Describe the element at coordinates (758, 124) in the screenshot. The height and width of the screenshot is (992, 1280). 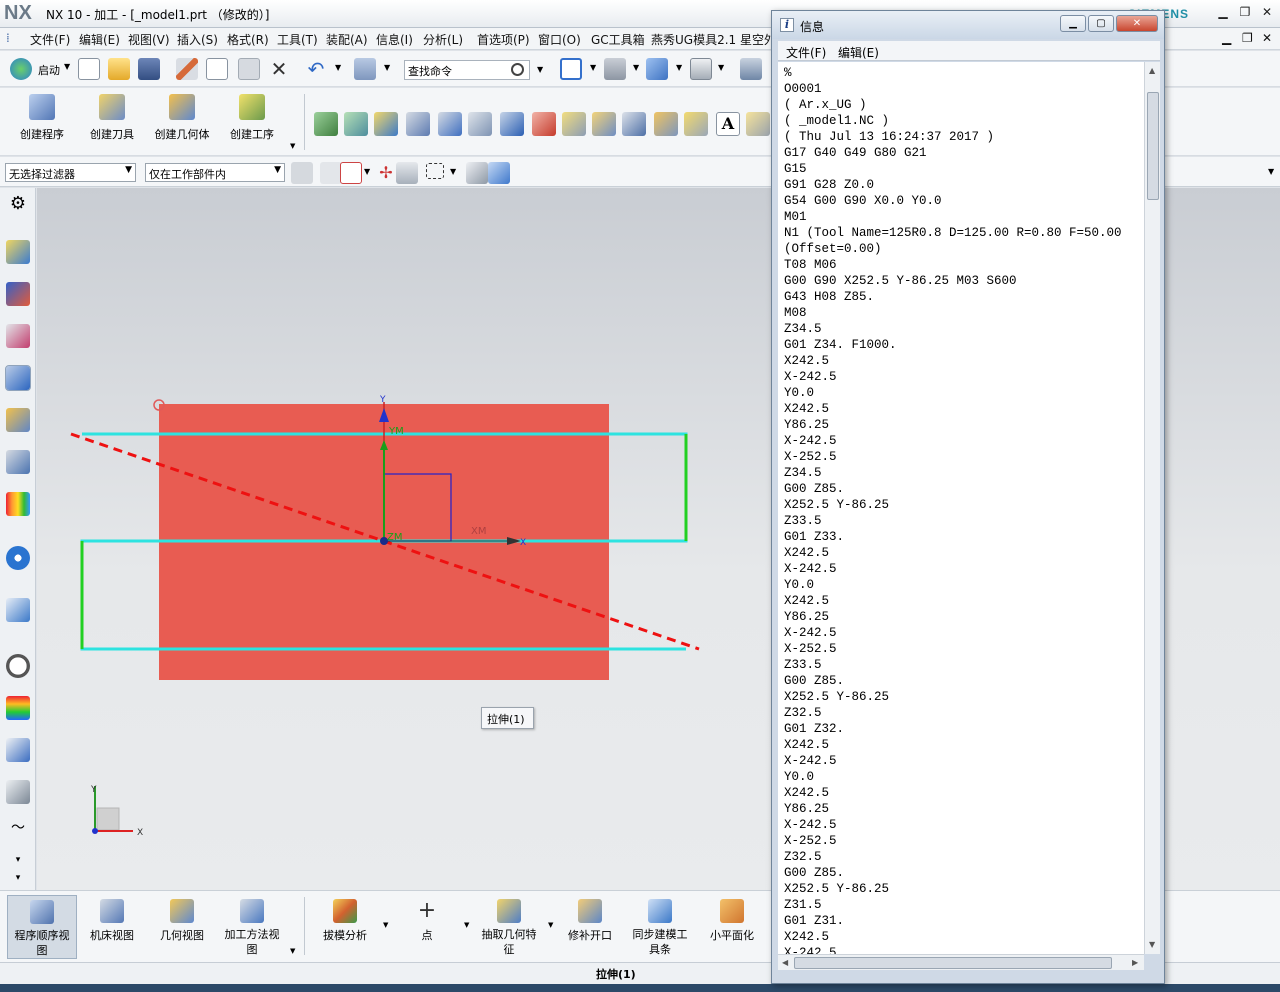
I see `pencil-icon` at that location.